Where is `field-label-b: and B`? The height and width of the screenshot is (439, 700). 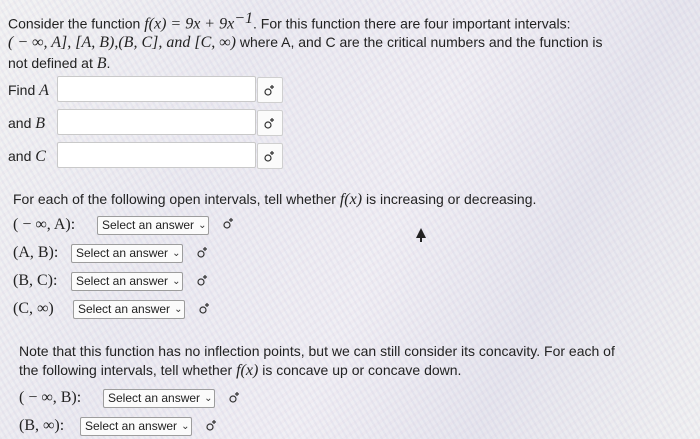 field-label-b: and B is located at coordinates (26, 123).